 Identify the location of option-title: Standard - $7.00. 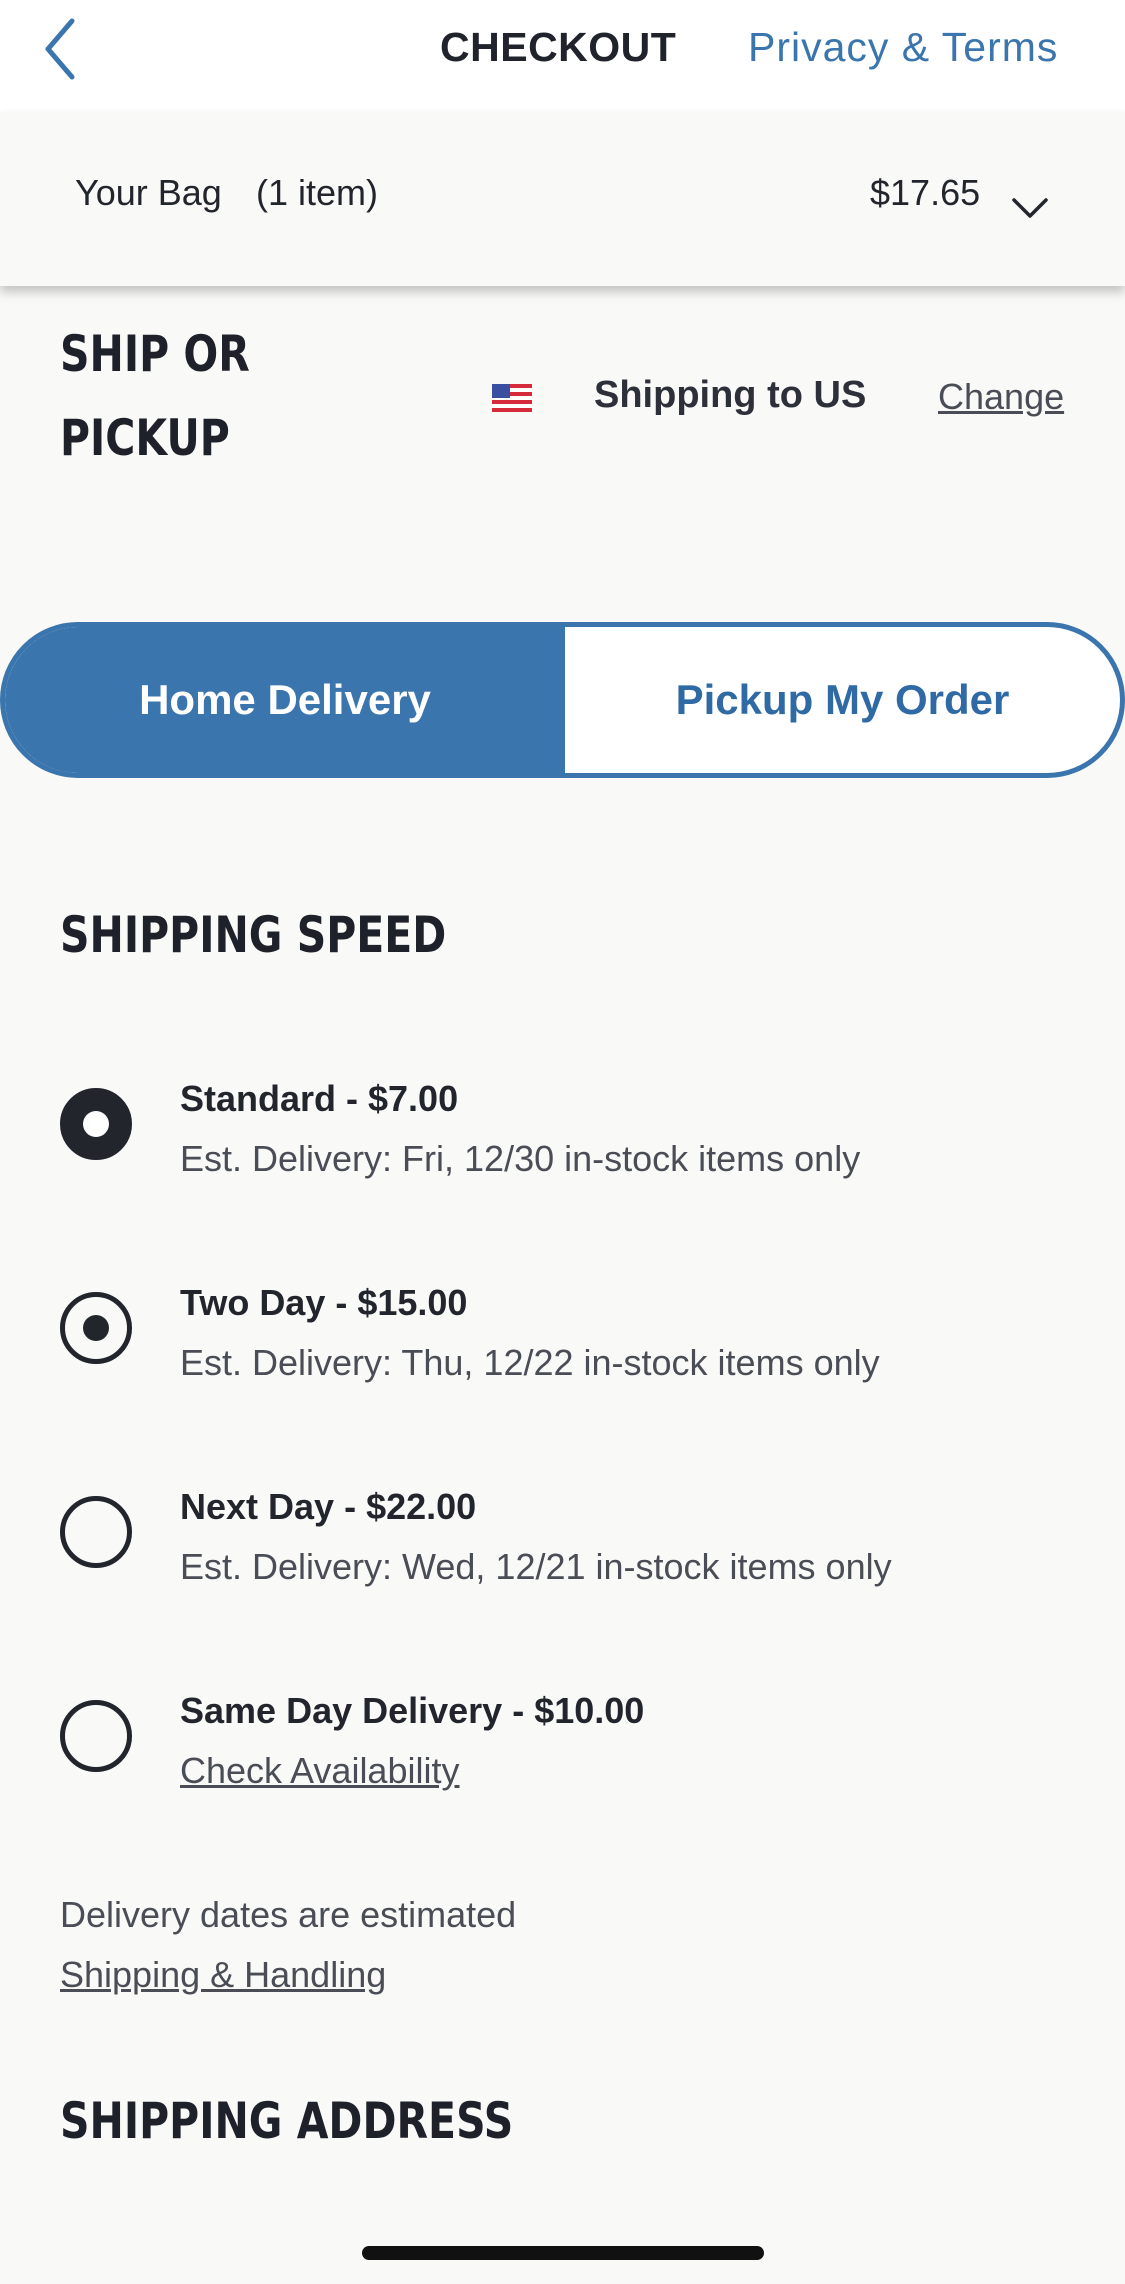
(319, 1098).